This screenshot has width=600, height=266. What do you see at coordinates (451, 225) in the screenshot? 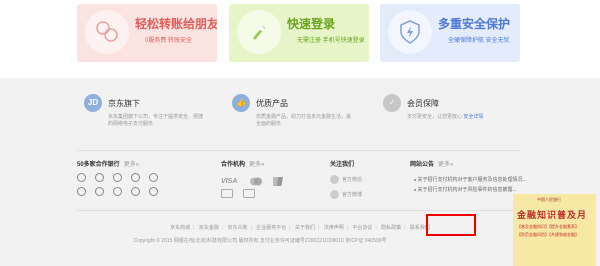
I see `highlight-box` at bounding box center [451, 225].